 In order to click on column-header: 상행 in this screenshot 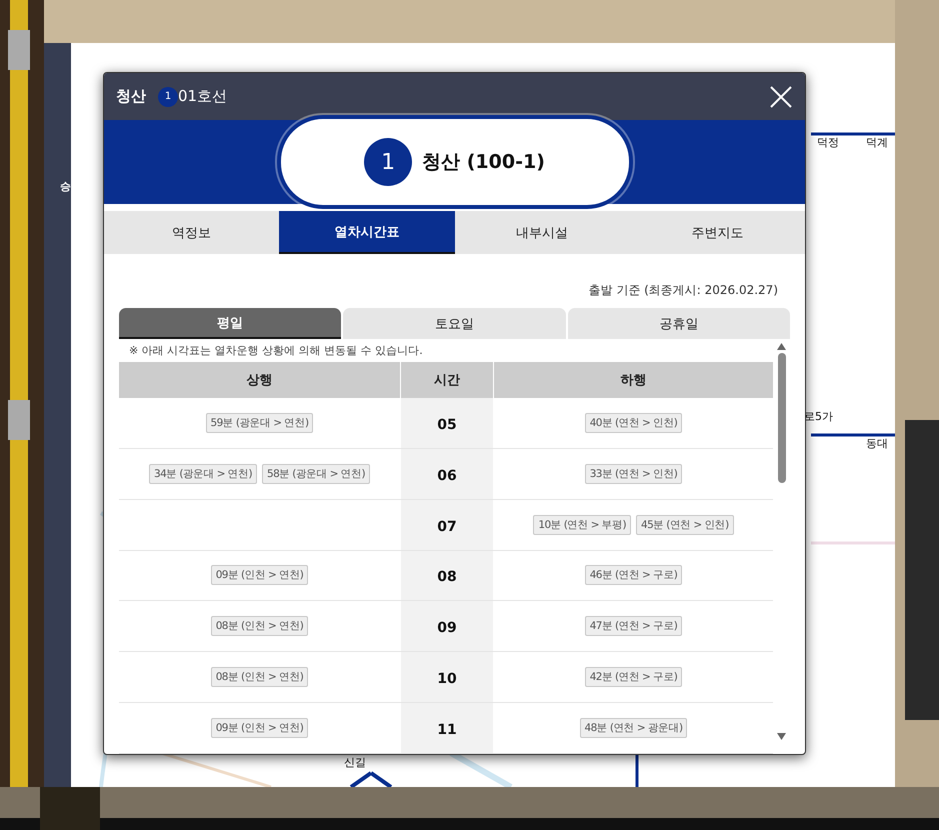, I will do `click(259, 380)`.